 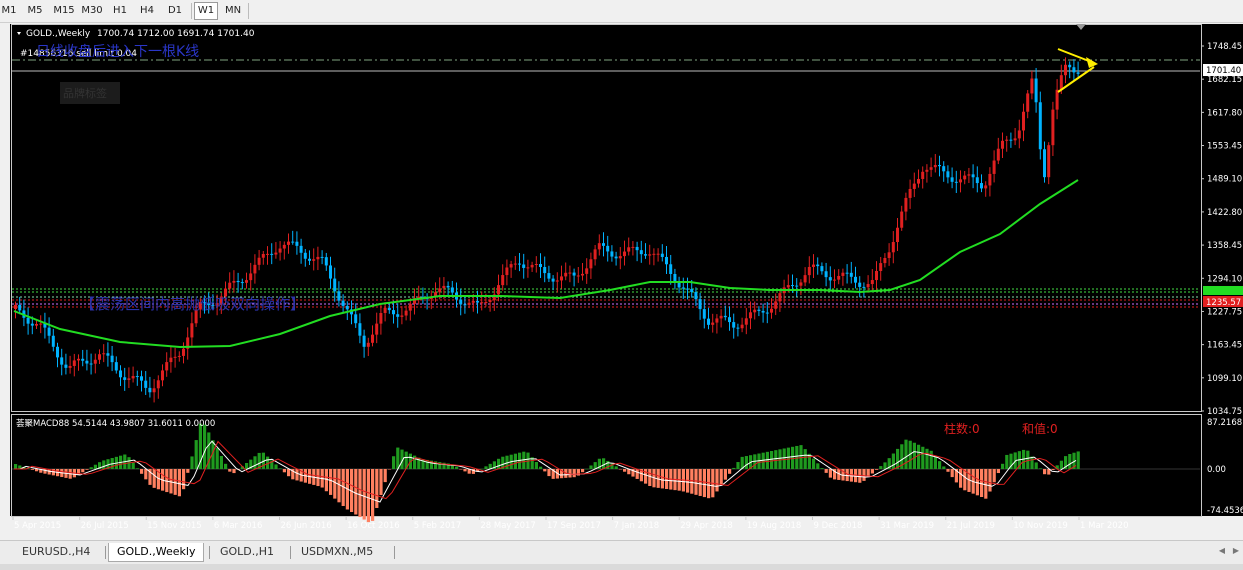 I want to click on tab-usdmxn-m5: USDMXN.,M5, so click(x=337, y=552).